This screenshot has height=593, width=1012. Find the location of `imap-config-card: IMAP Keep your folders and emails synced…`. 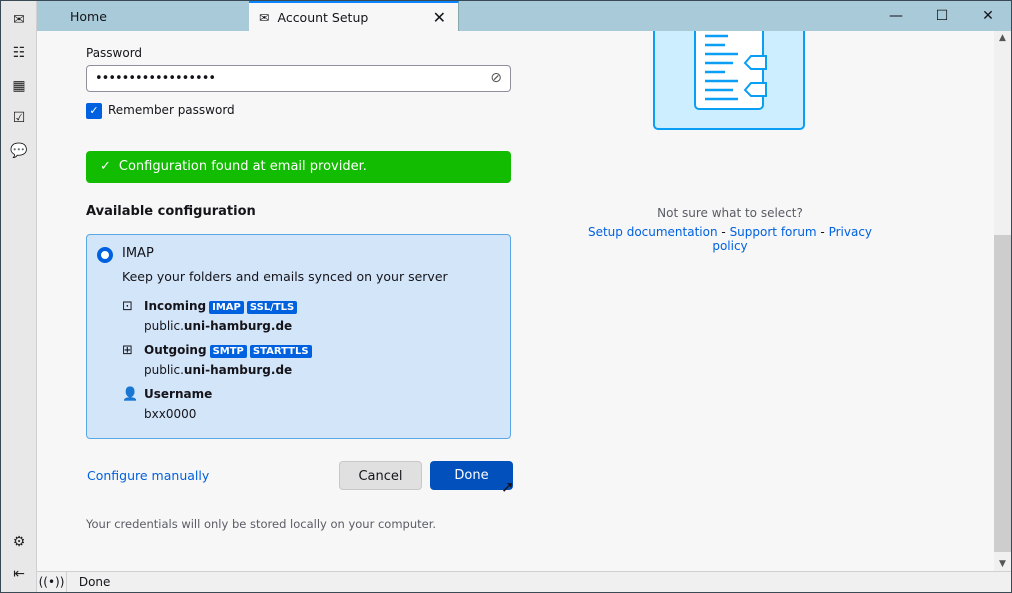

imap-config-card: IMAP Keep your folders and emails synced… is located at coordinates (298, 336).